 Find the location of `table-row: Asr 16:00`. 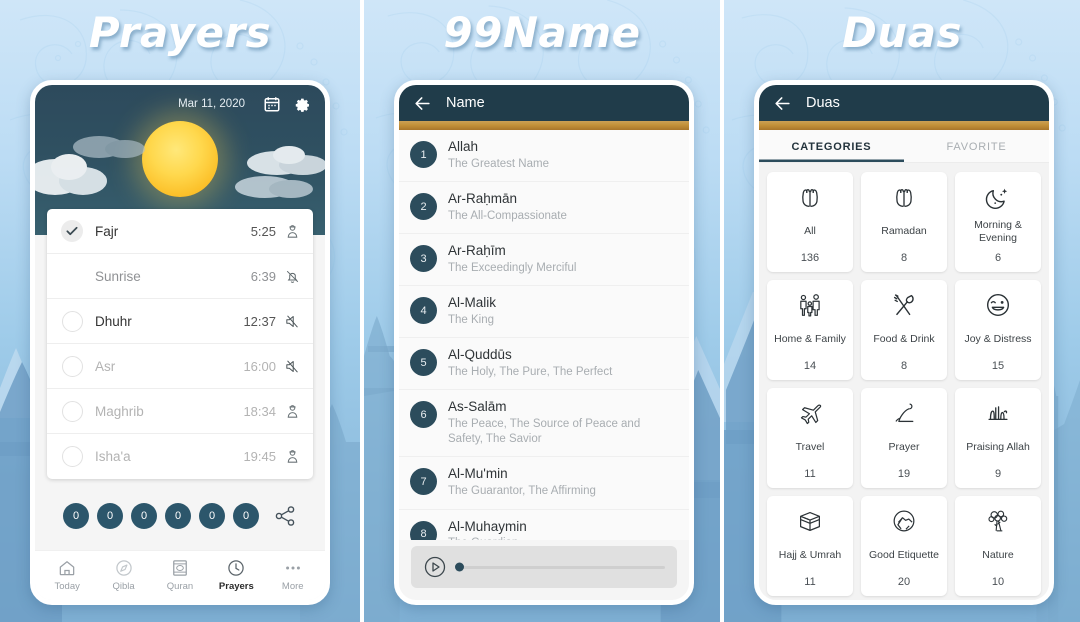

table-row: Asr 16:00 is located at coordinates (180, 366).